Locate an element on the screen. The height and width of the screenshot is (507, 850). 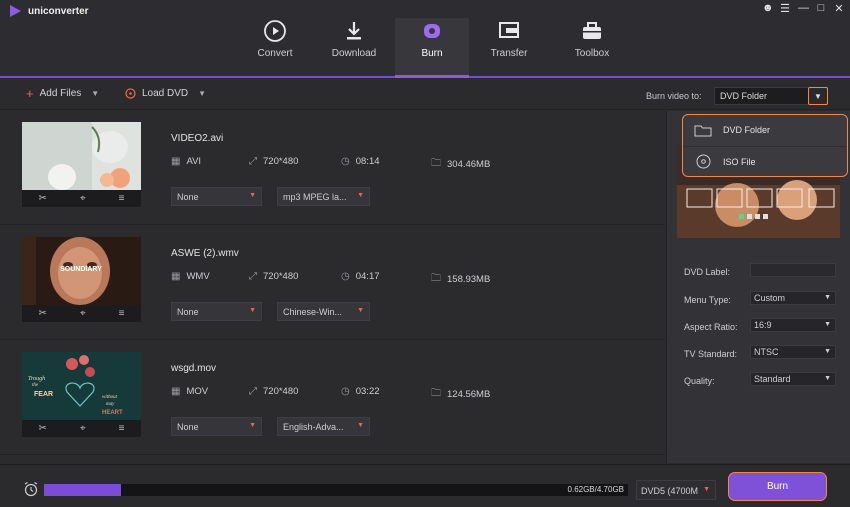
quality-label: Quality: is located at coordinates (699, 381).